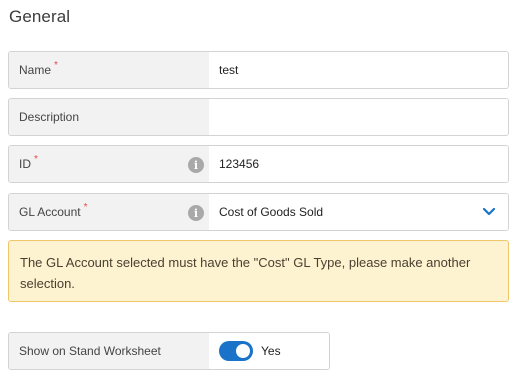 This screenshot has width=519, height=378. I want to click on stand-worksheet-toggle, so click(236, 351).